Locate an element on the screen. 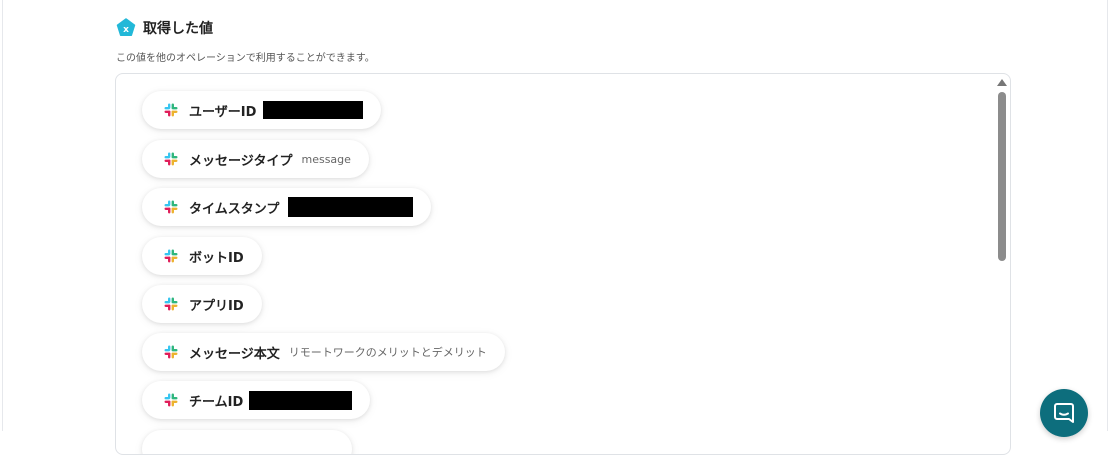 The height and width of the screenshot is (455, 1111). section-title: 取得した値 is located at coordinates (178, 29).